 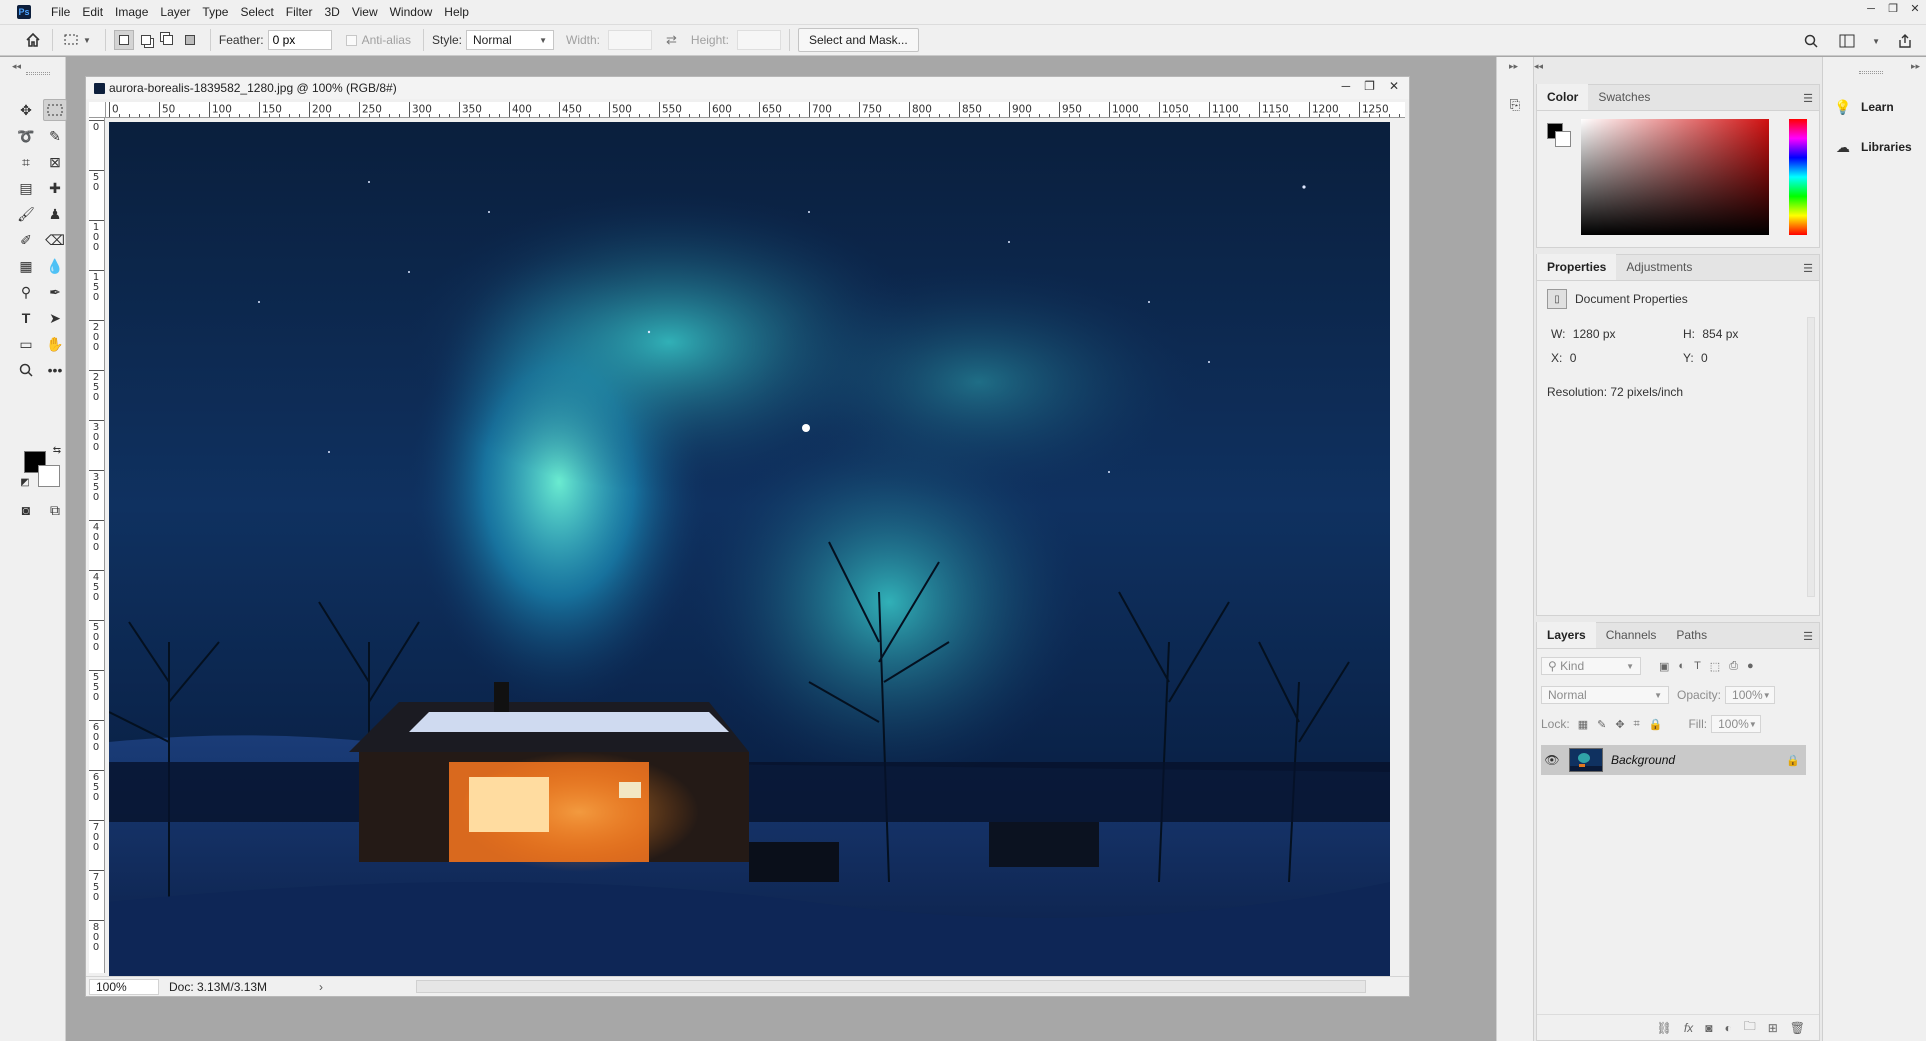 I want to click on new-selection-button, so click(x=123, y=40).